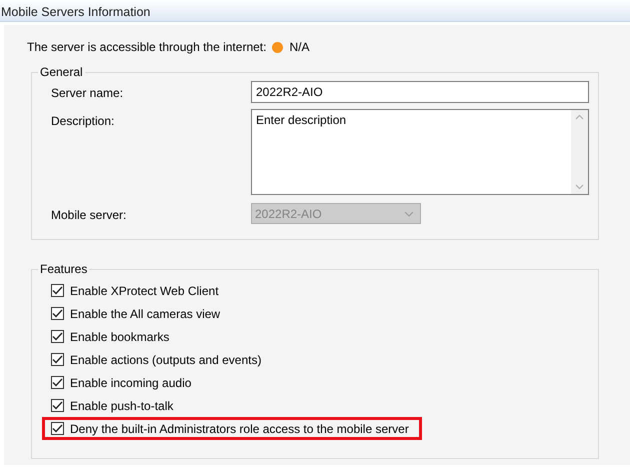 The image size is (630, 467). Describe the element at coordinates (64, 269) in the screenshot. I see `group-title: Features` at that location.